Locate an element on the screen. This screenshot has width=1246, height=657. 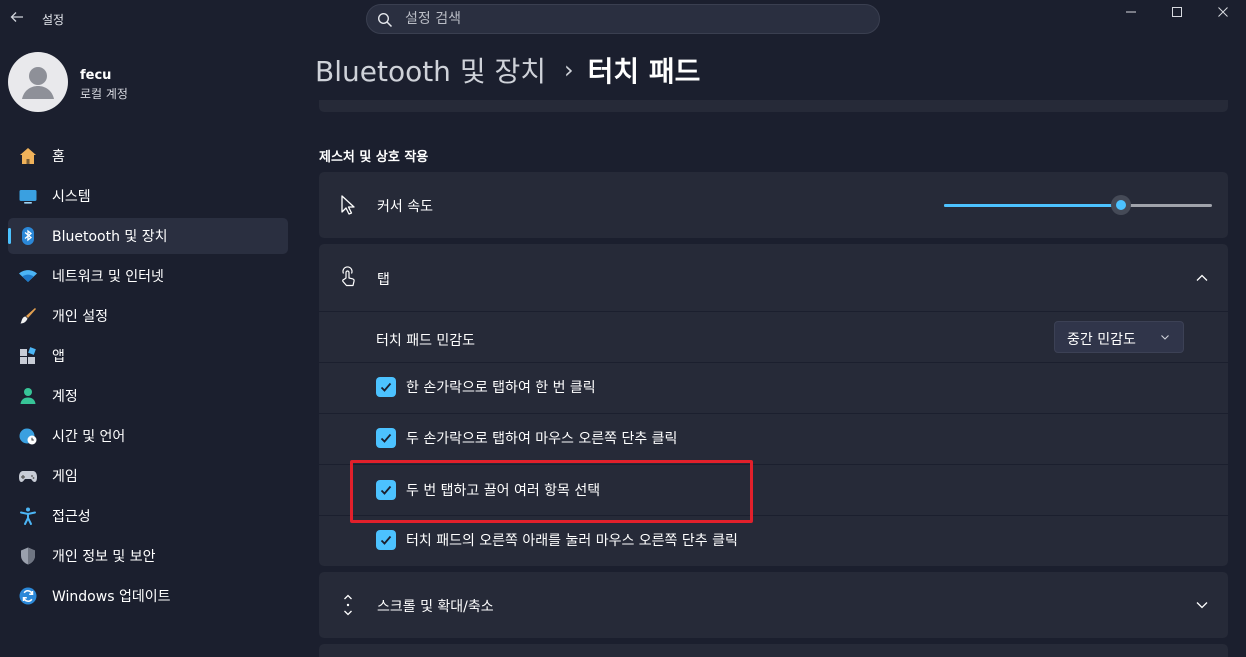
brush-icon is located at coordinates (28, 316).